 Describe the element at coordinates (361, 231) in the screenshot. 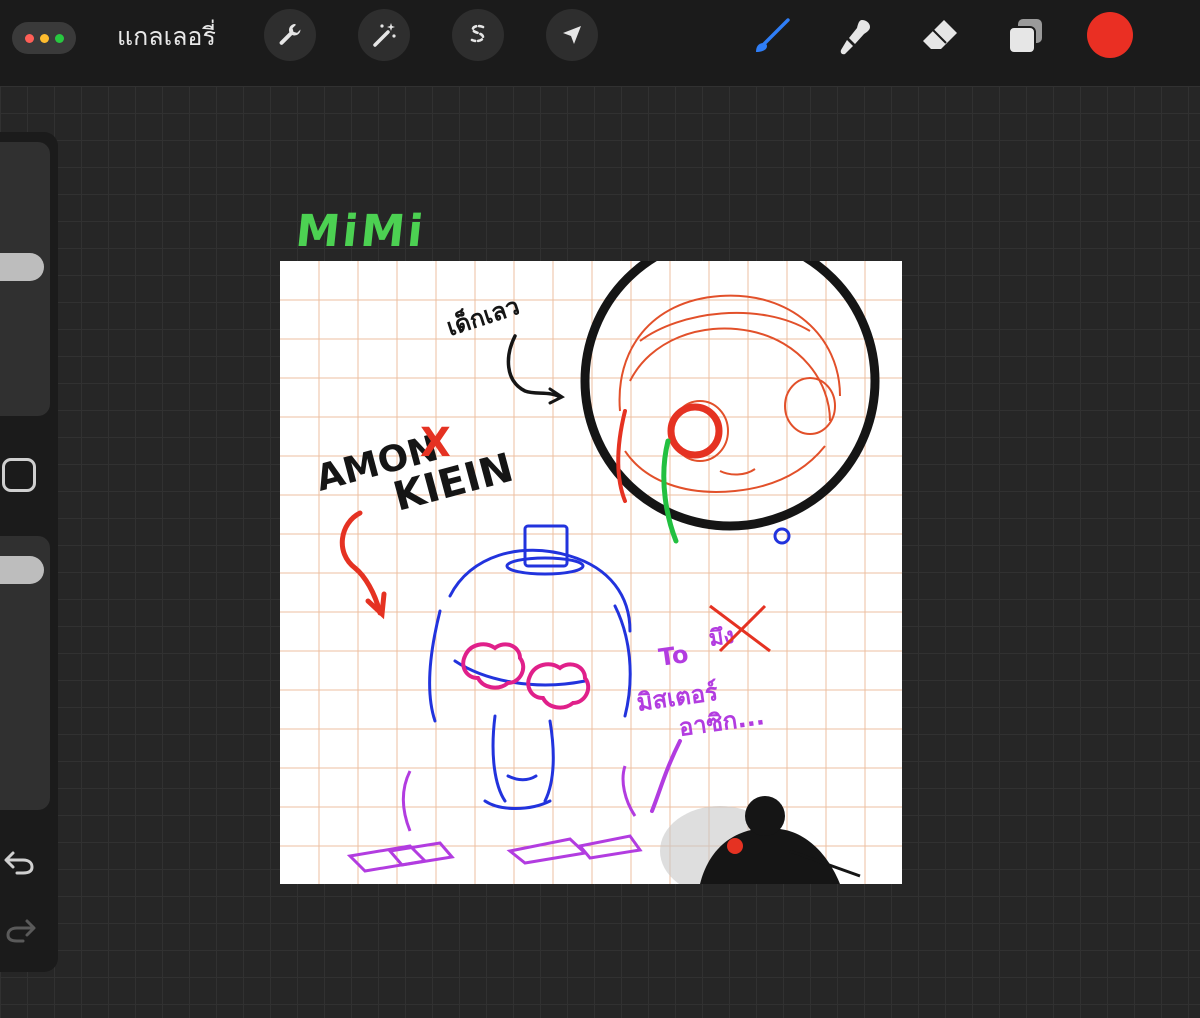

I see `canvas-title-text: MiMi` at that location.